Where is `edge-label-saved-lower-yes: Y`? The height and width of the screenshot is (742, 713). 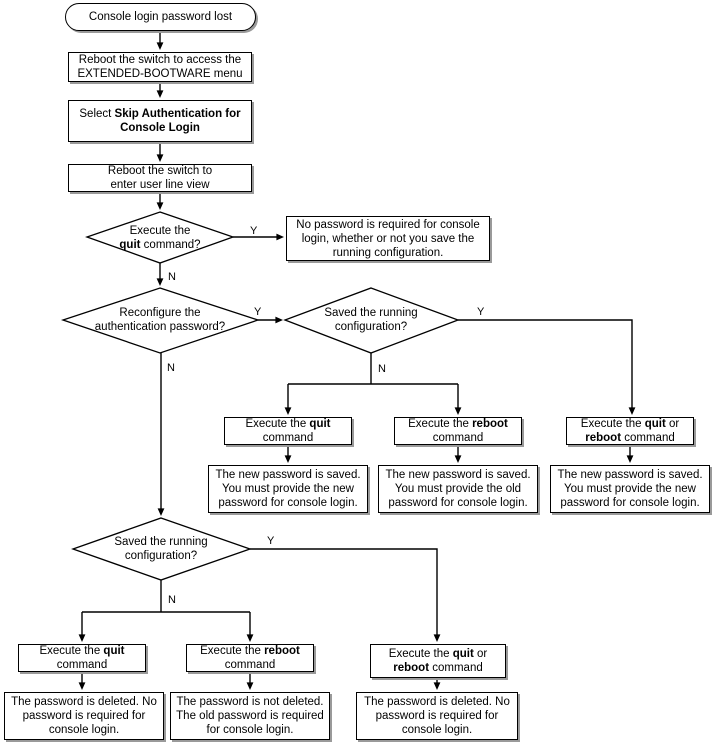 edge-label-saved-lower-yes: Y is located at coordinates (271, 541).